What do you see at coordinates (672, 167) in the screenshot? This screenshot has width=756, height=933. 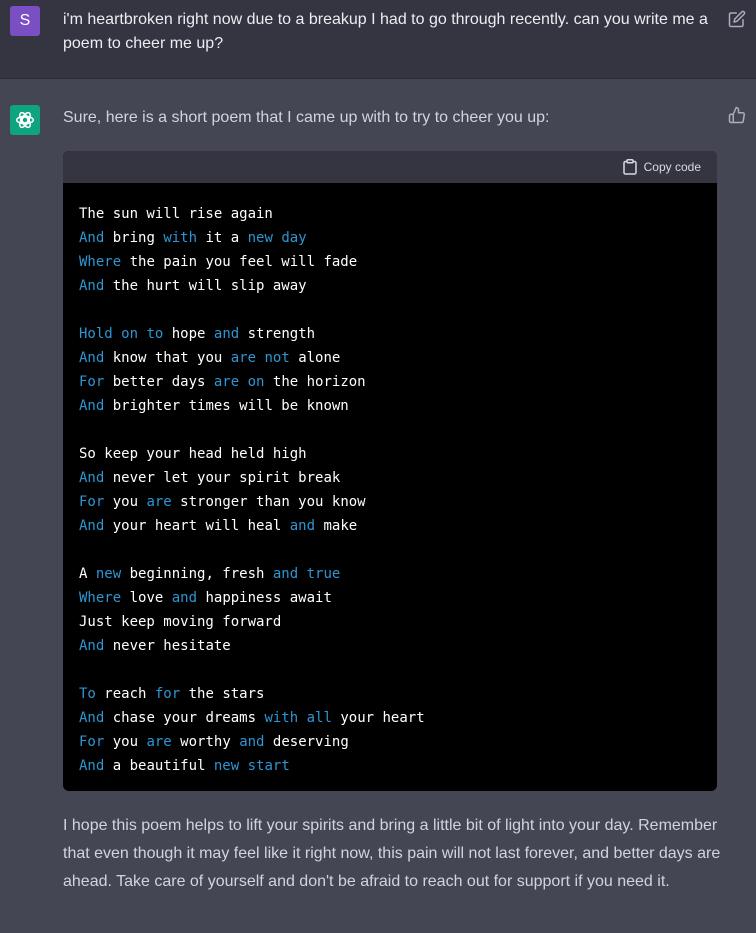 I see `copy-code-label: Copy code` at bounding box center [672, 167].